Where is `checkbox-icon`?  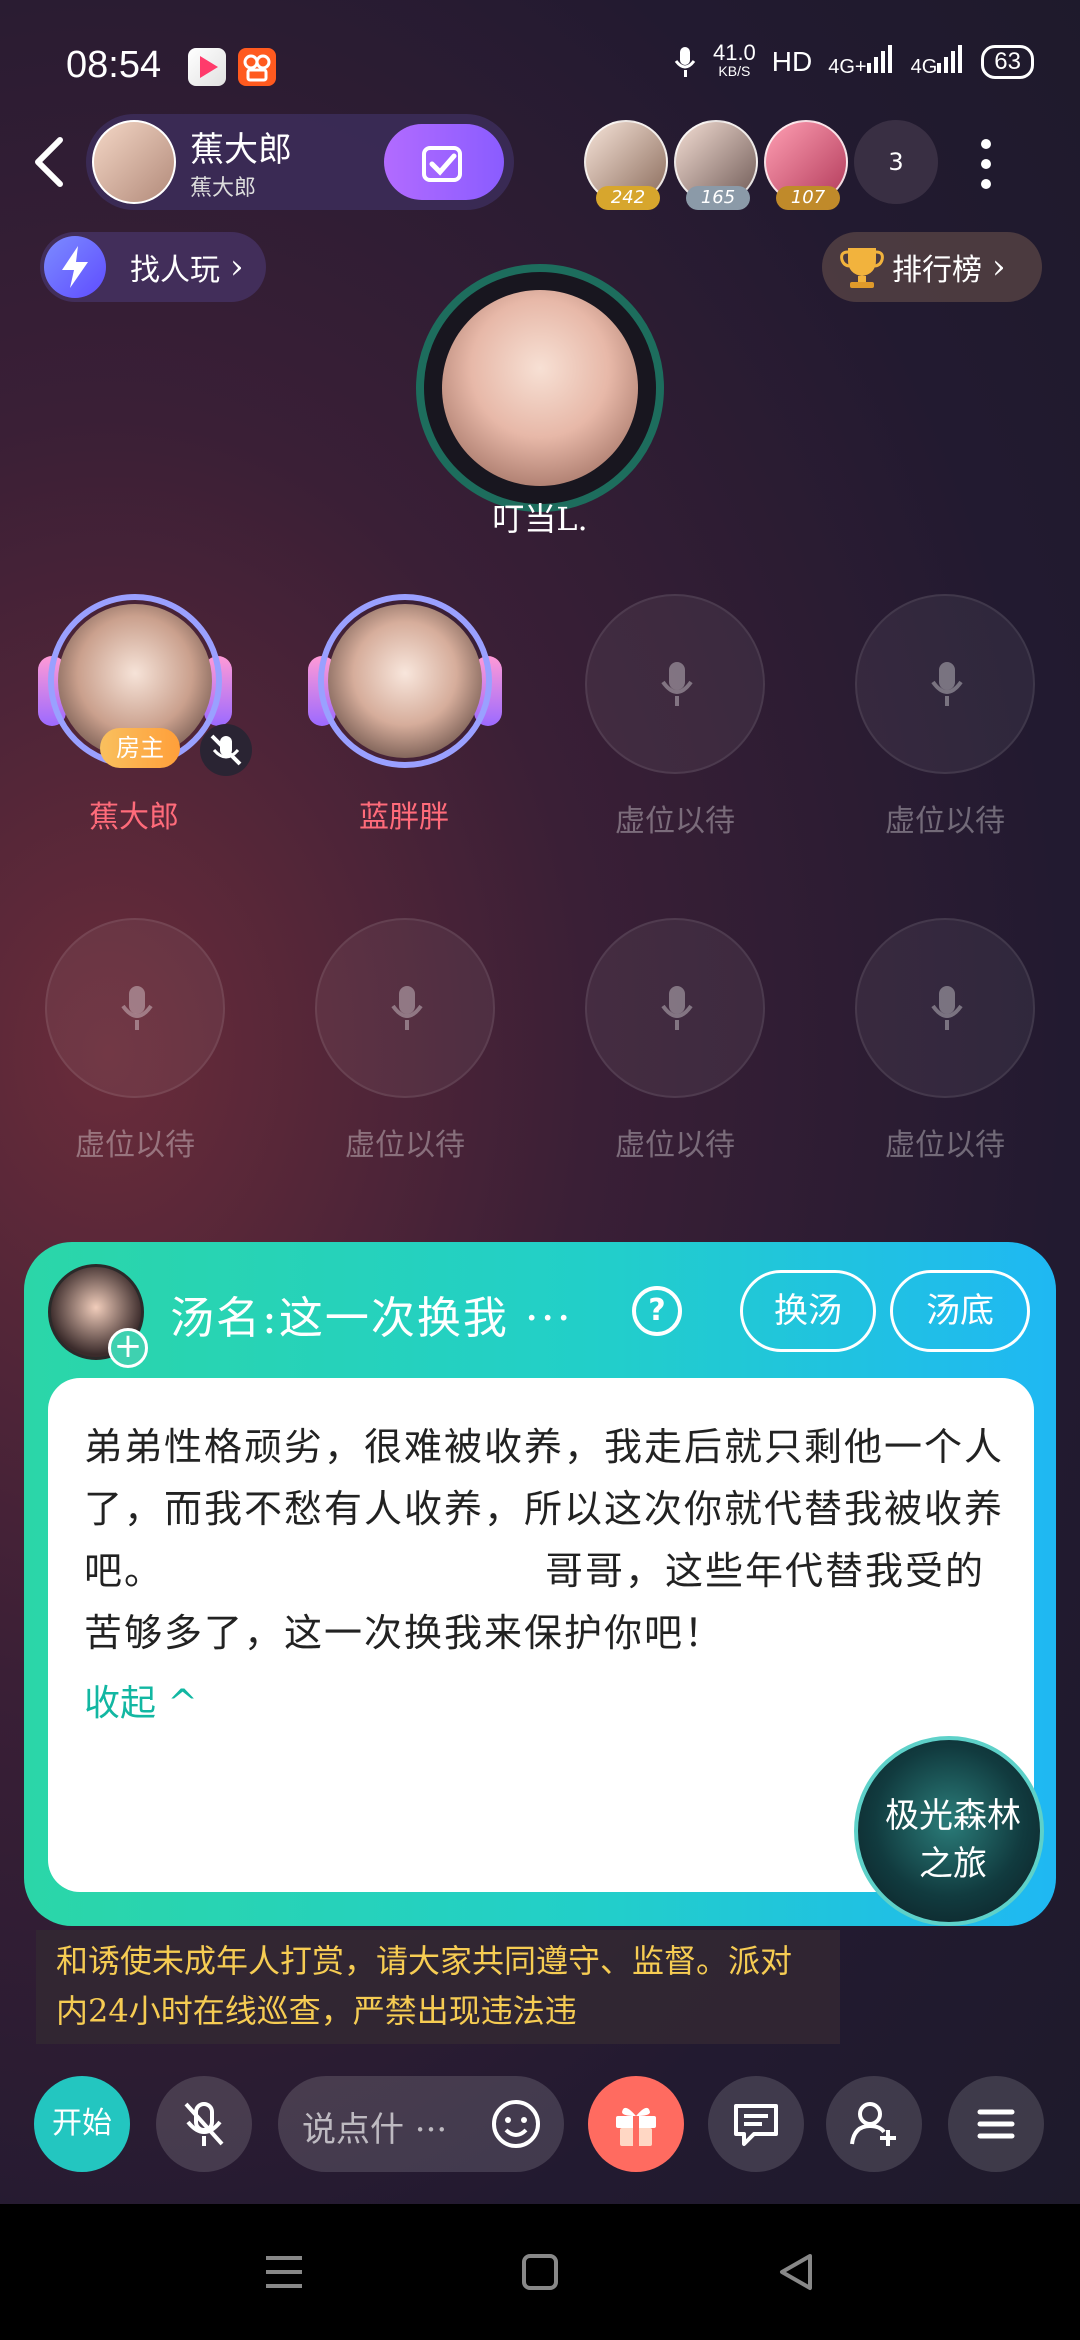 checkbox-icon is located at coordinates (442, 164).